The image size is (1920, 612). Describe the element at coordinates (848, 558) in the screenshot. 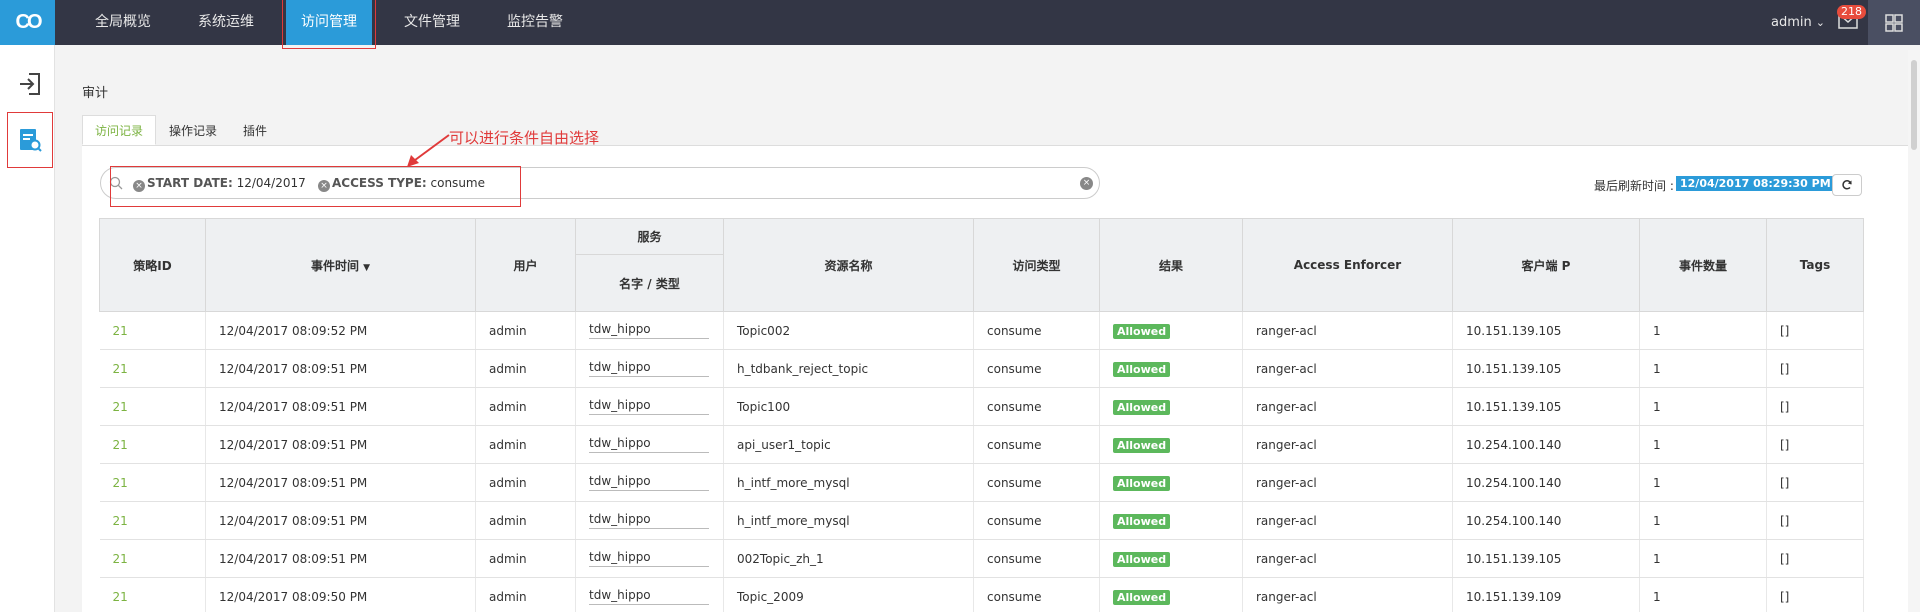

I see `resource-name-cell: 002Topic_zh_1` at that location.